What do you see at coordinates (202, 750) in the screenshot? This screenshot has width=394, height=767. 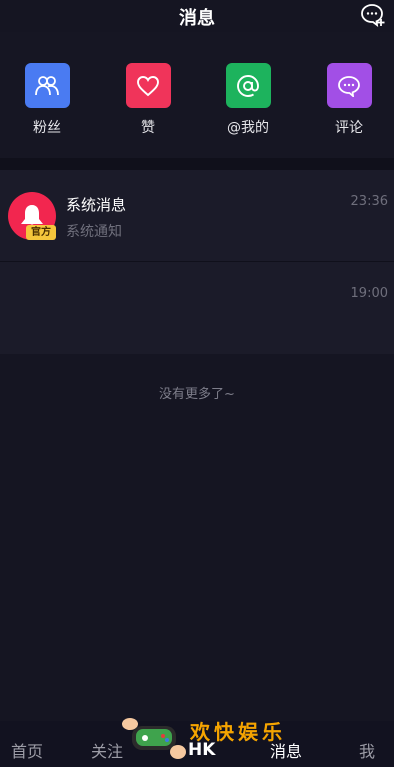 I see `watermark-sub: HK` at bounding box center [202, 750].